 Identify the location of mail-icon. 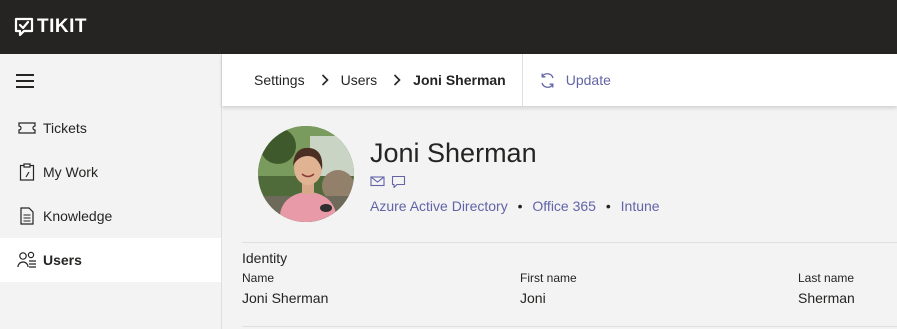
(377, 181).